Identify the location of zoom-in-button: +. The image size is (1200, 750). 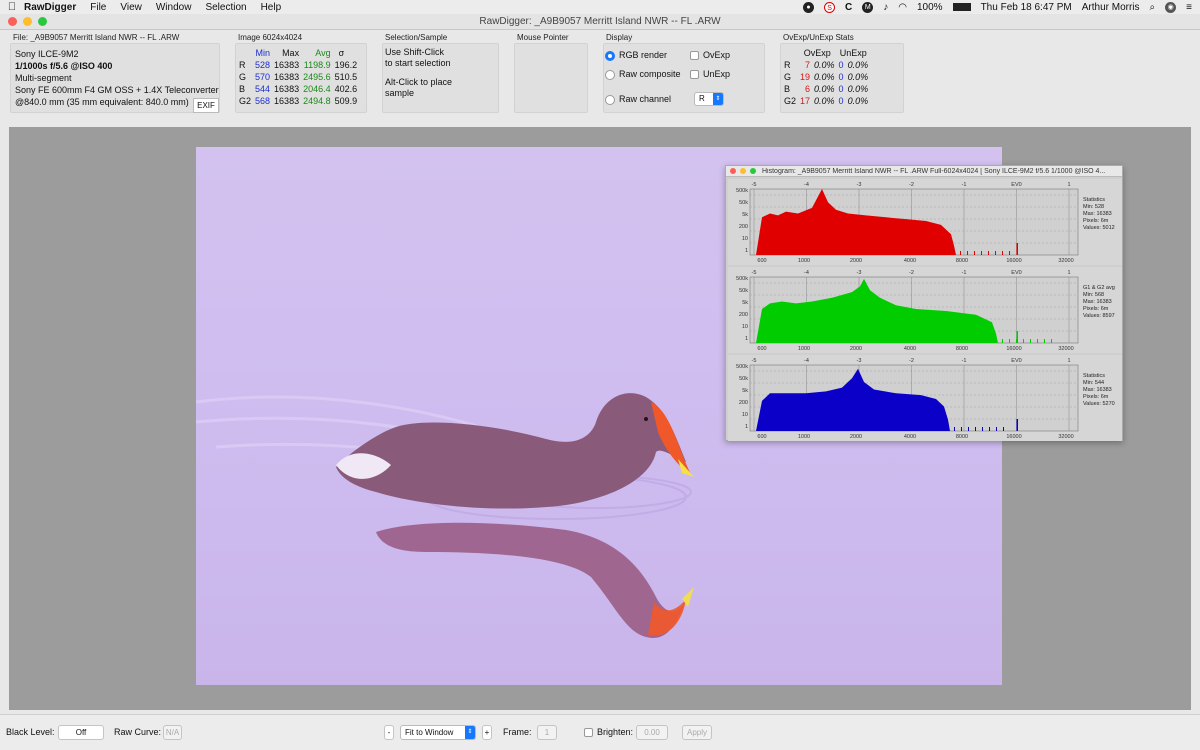
(487, 732).